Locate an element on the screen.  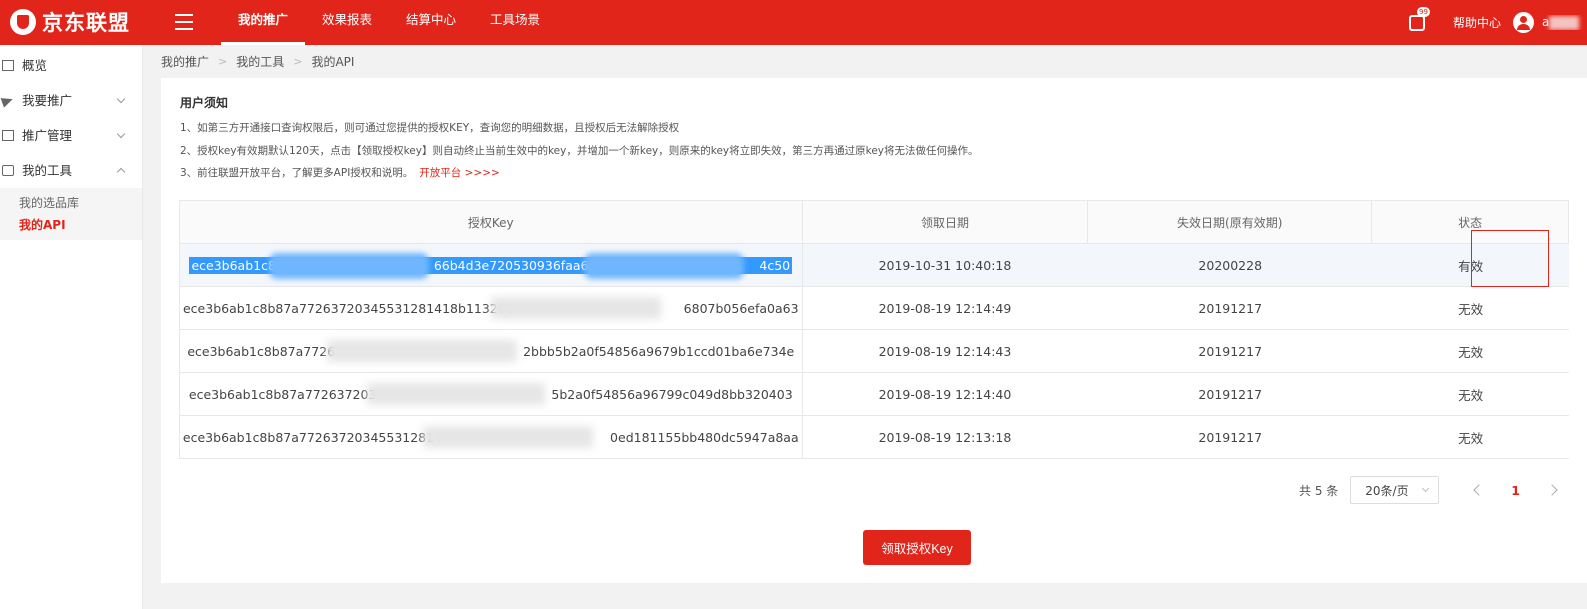
col-header-date: 领取日期 is located at coordinates (945, 222).